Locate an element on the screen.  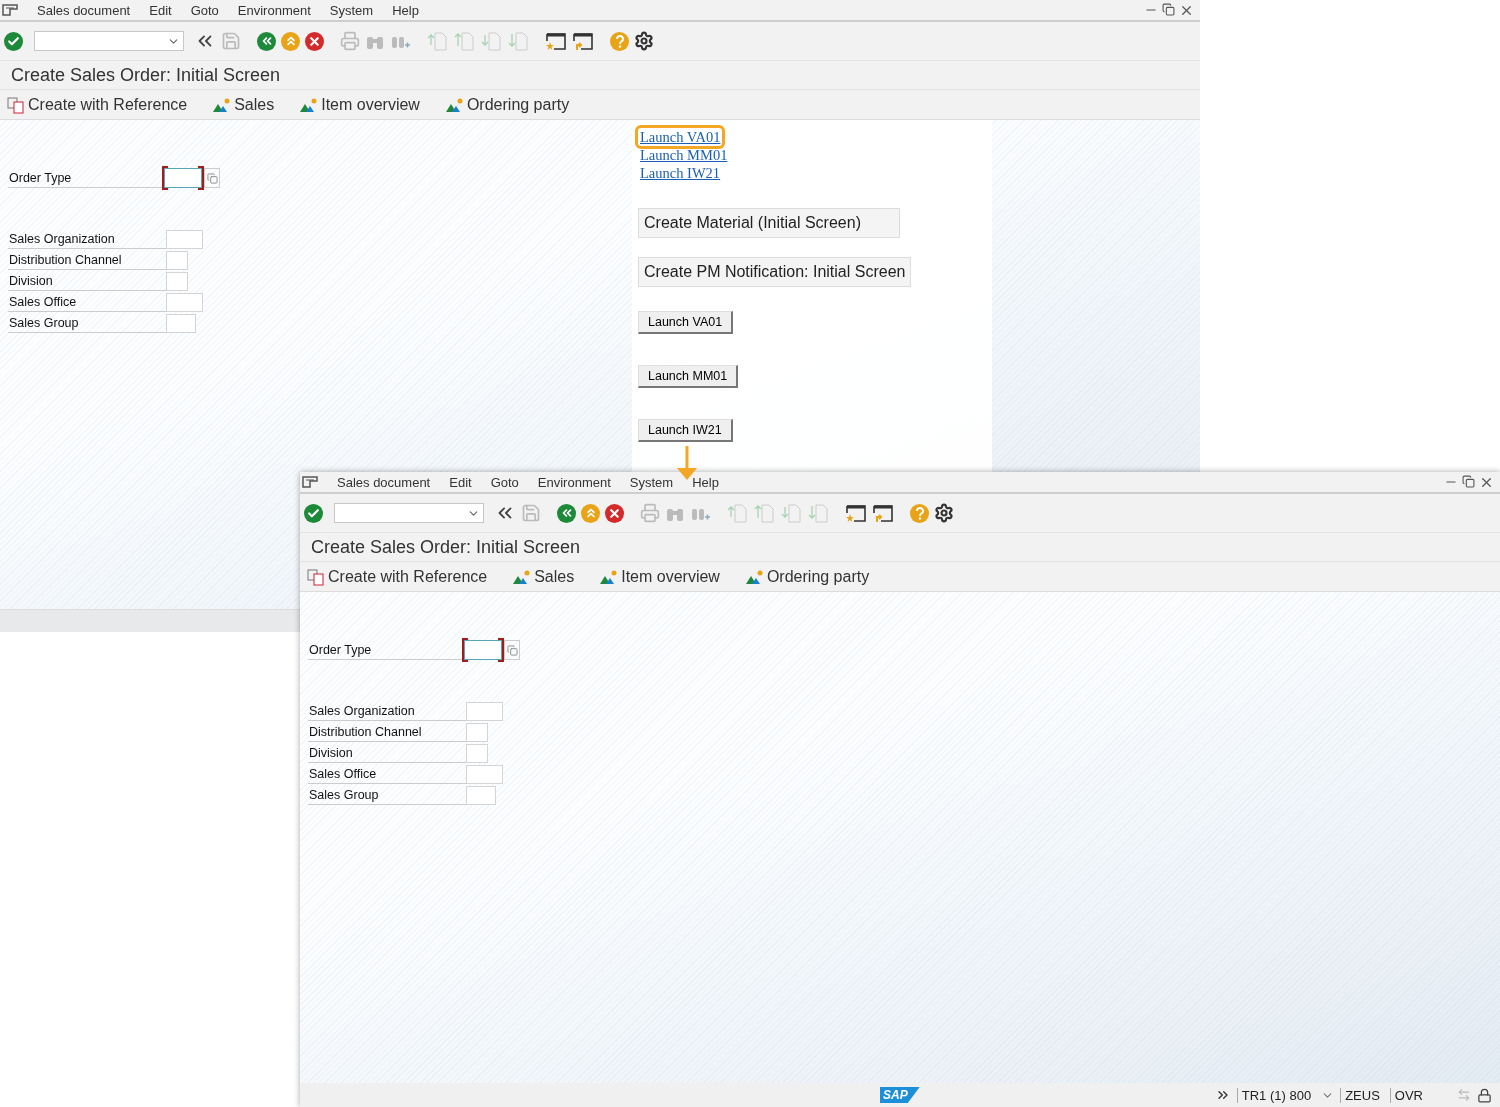
status-item: OVR is located at coordinates (1408, 1095).